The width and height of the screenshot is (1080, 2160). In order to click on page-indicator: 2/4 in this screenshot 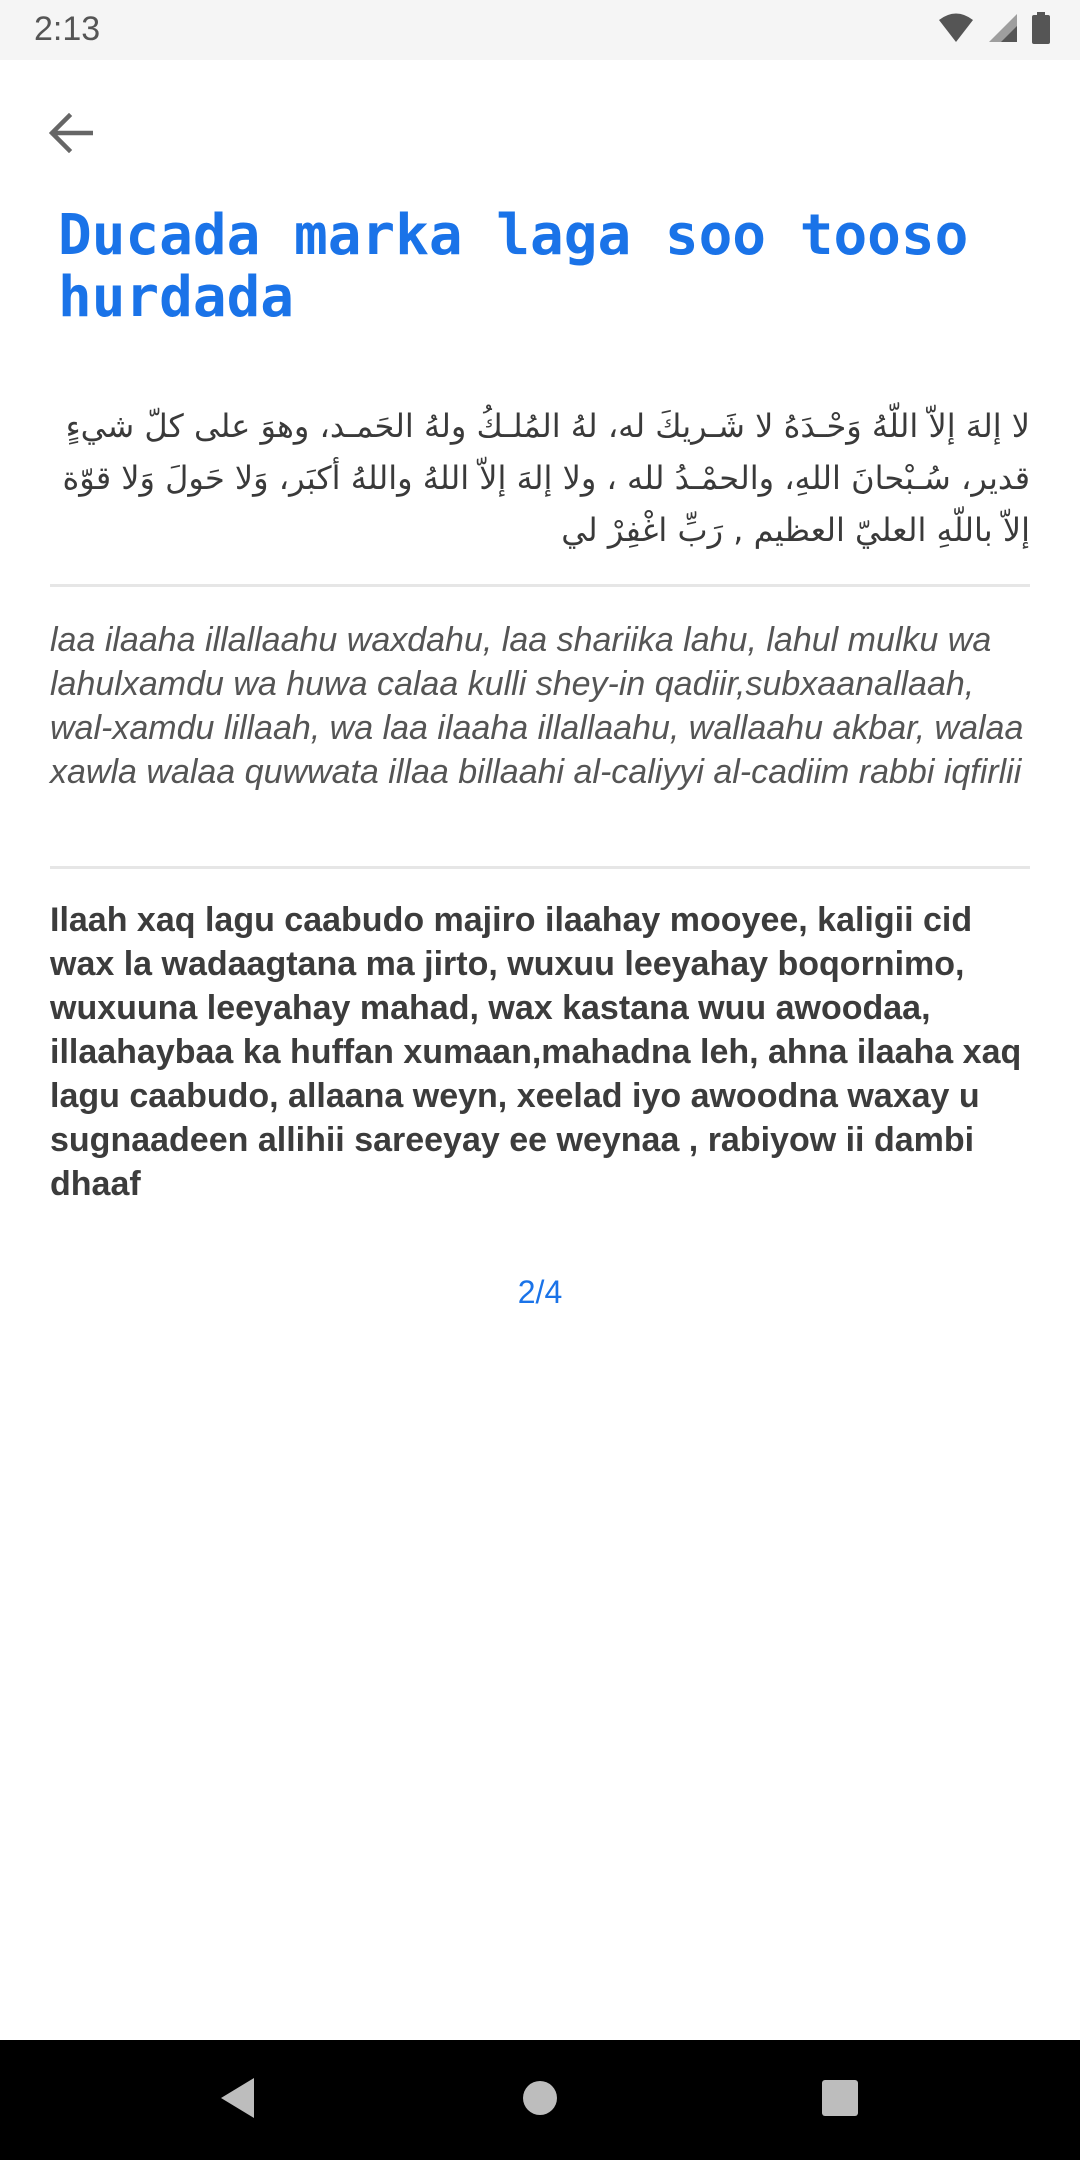, I will do `click(540, 1292)`.